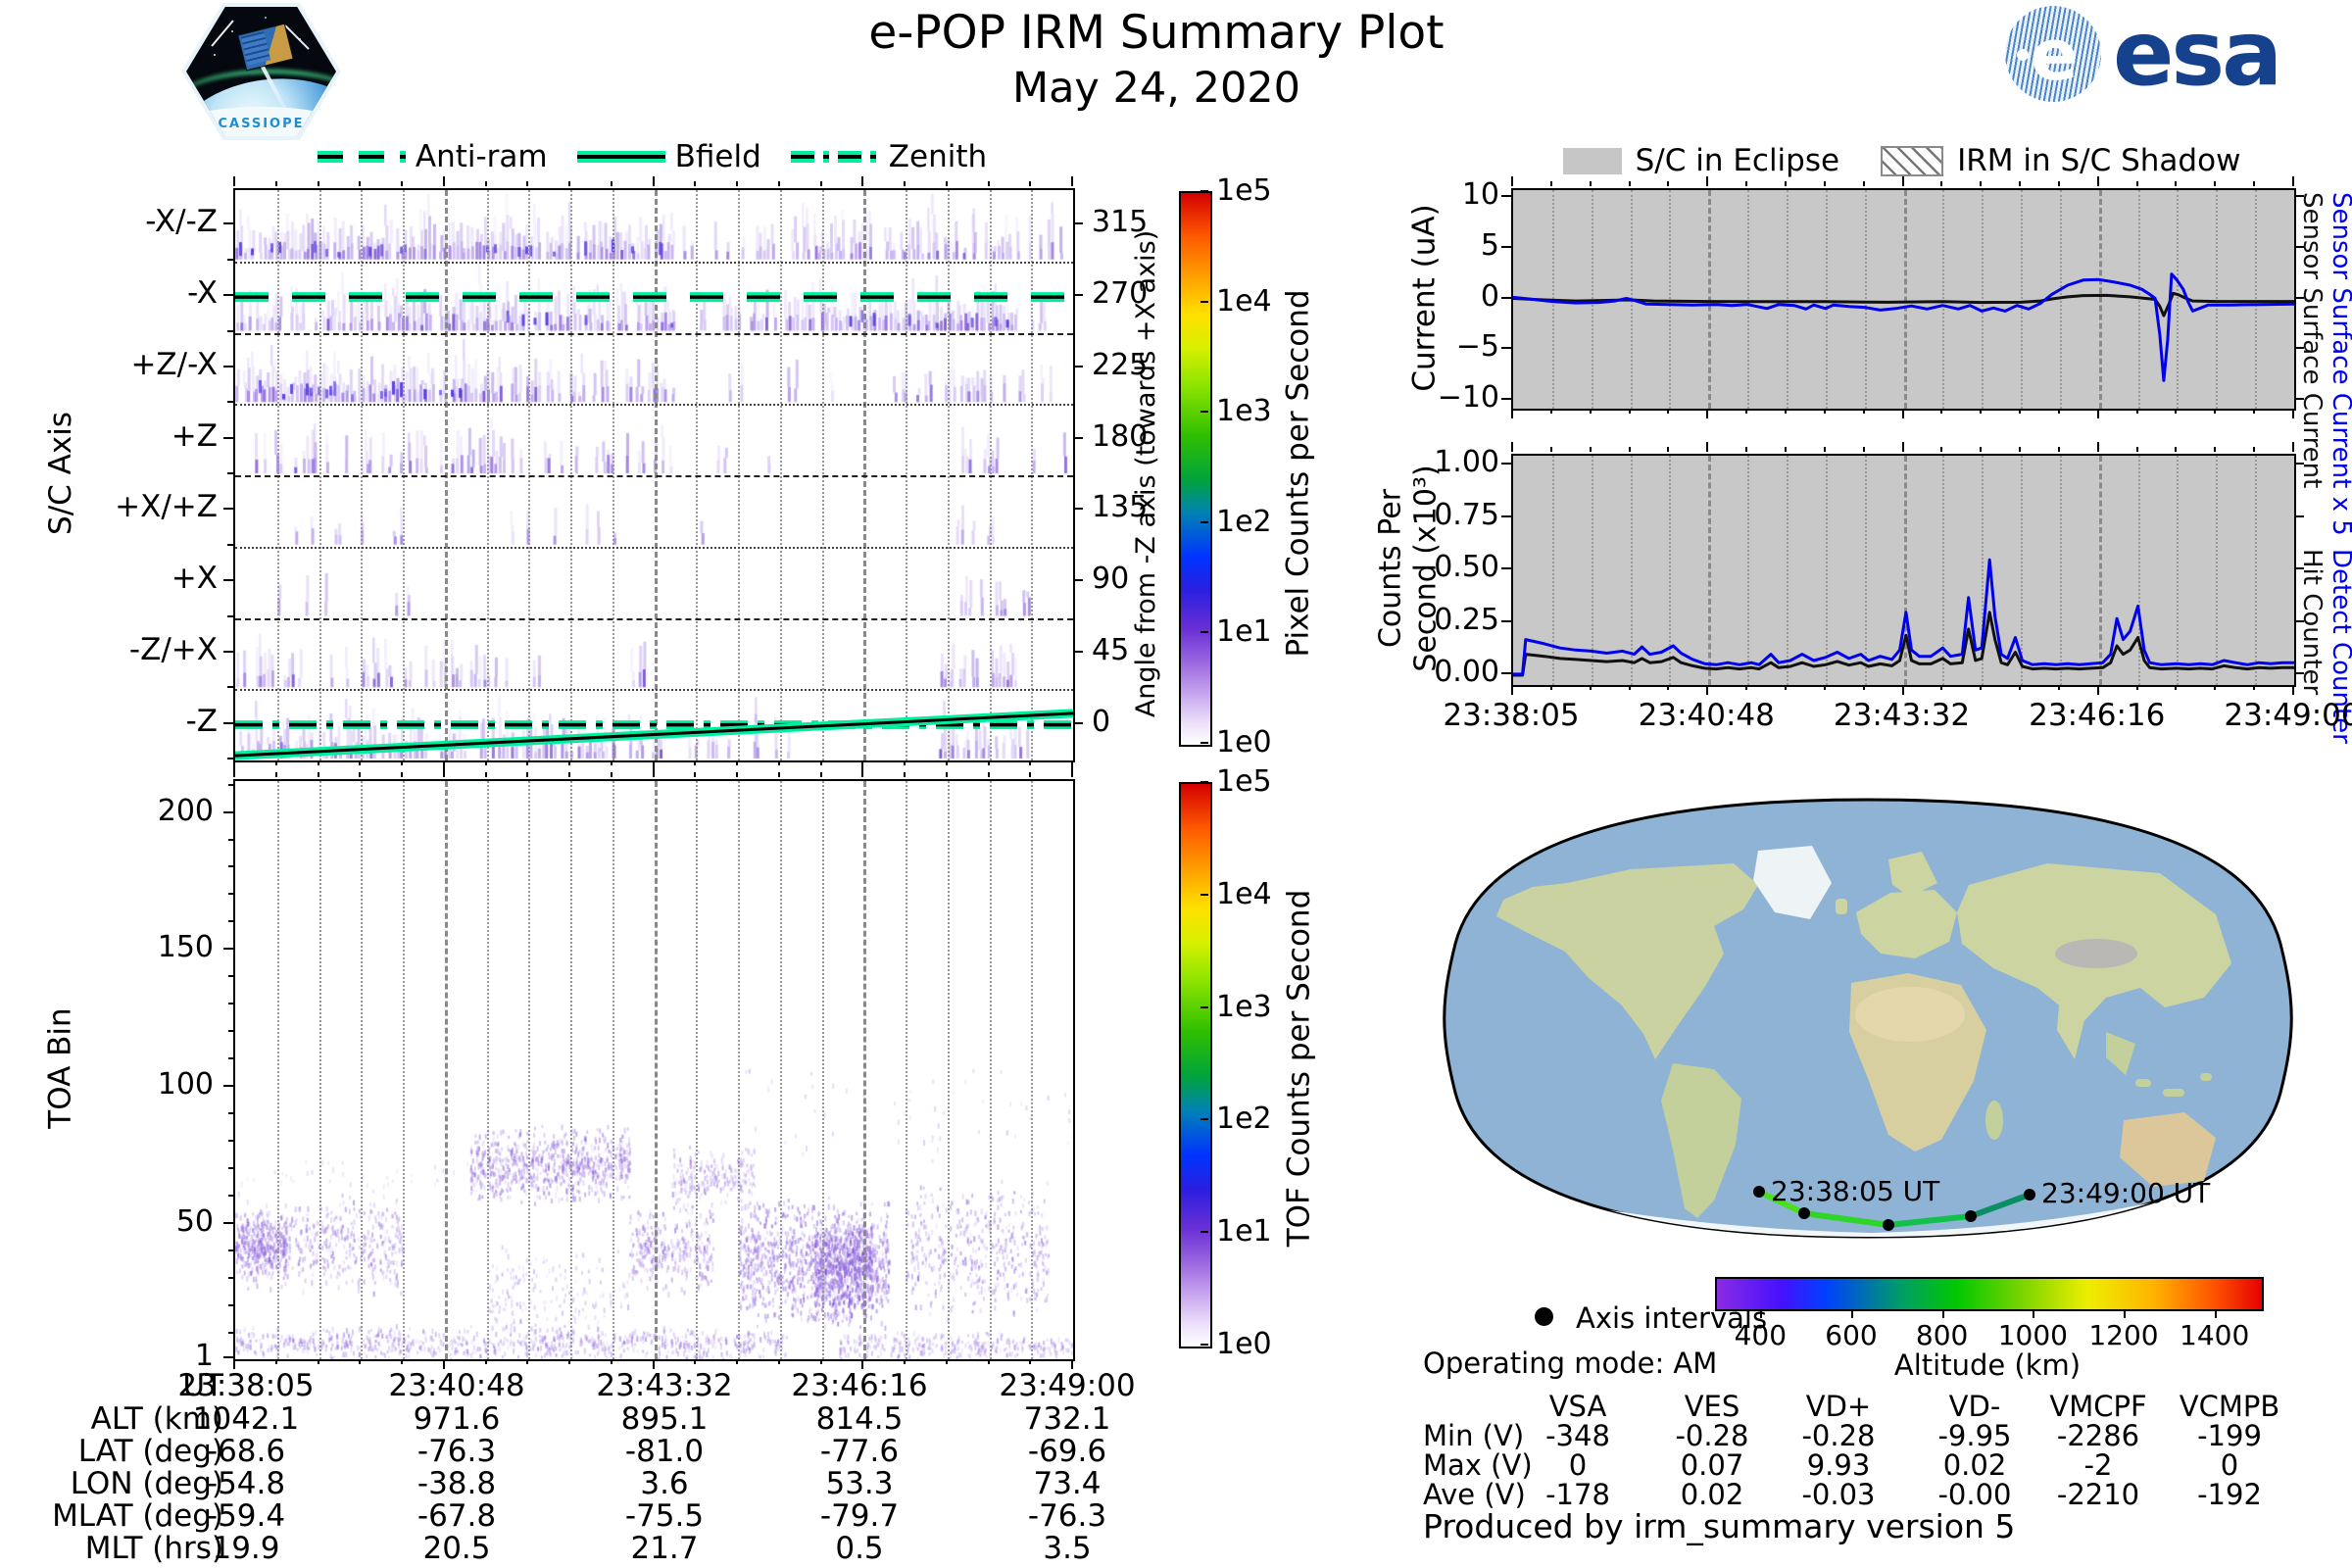  I want to click on world-map: 23:38:05 UT 23:49:00 UT, so click(1868, 1018).